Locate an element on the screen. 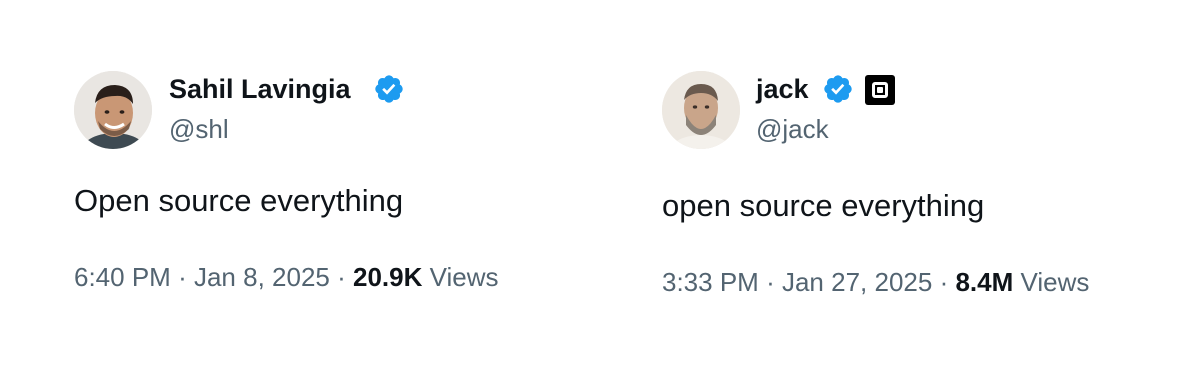 Image resolution: width=1200 pixels, height=367 pixels. tweet-date: Jan 8, 2025 is located at coordinates (262, 277).